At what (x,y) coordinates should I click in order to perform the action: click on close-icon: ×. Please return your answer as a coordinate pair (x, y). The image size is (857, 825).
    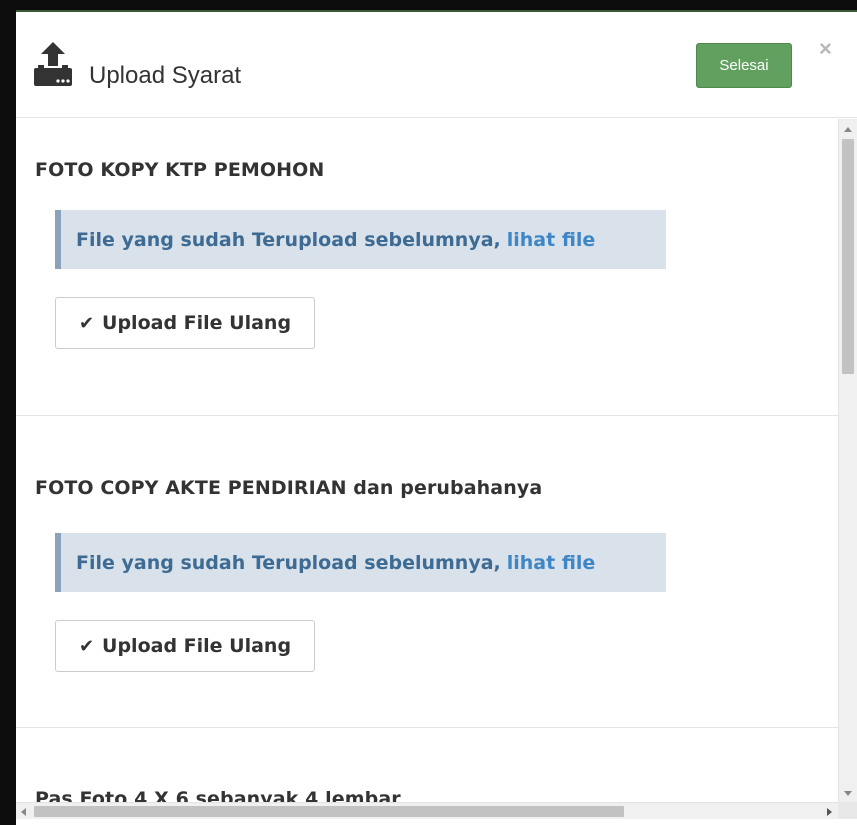
    Looking at the image, I should click on (825, 49).